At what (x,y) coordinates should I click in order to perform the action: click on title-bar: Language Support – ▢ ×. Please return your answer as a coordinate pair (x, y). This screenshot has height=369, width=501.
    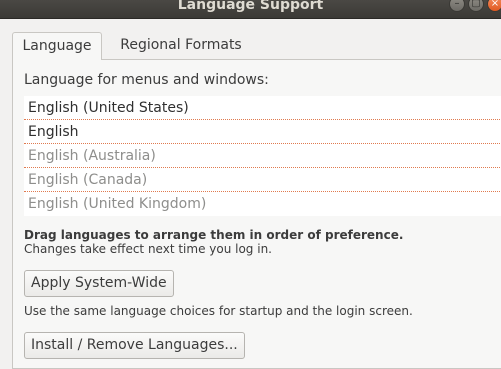
    Looking at the image, I should click on (250, 9).